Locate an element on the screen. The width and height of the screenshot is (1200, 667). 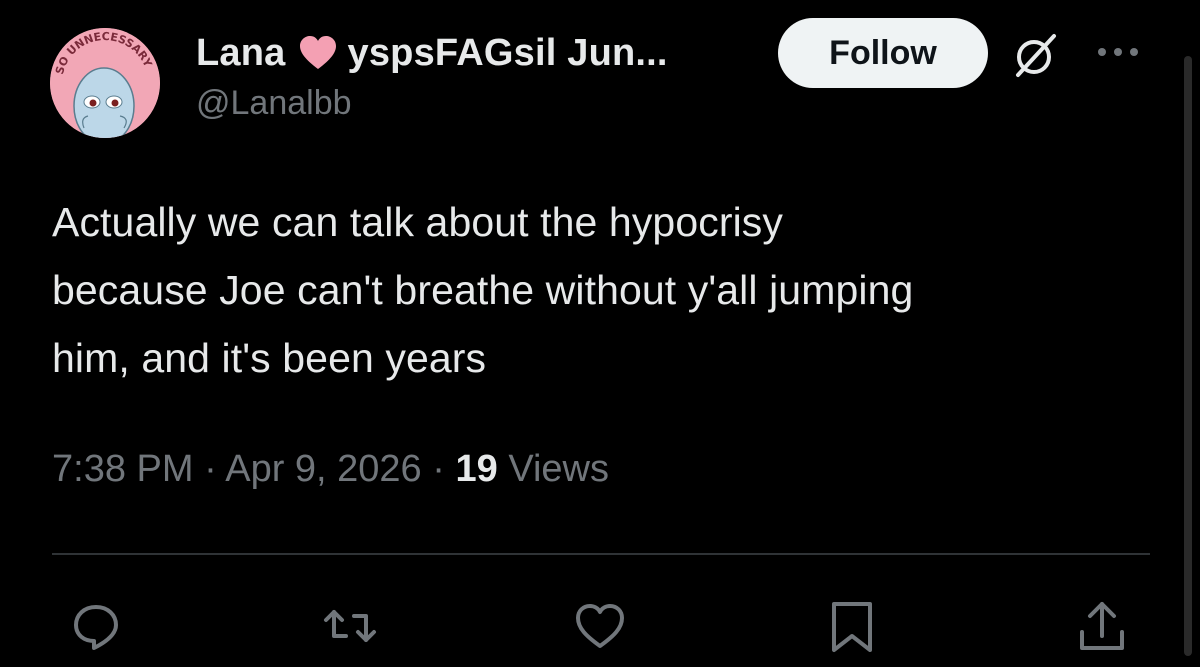
reply-button is located at coordinates (96, 626).